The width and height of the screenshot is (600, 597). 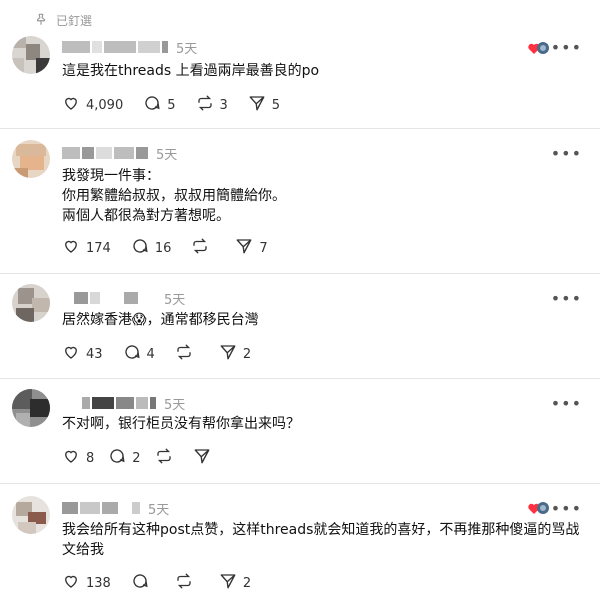 What do you see at coordinates (150, 354) in the screenshot?
I see `reply-count: 4` at bounding box center [150, 354].